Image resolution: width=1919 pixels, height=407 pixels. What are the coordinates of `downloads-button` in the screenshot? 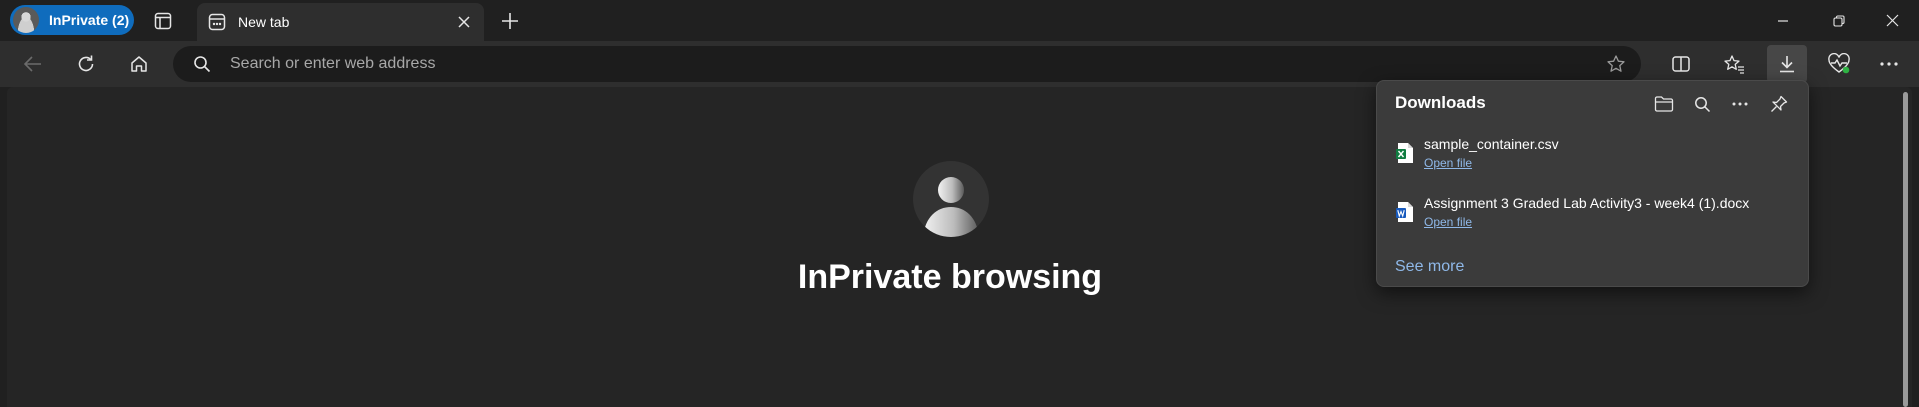 It's located at (1787, 64).